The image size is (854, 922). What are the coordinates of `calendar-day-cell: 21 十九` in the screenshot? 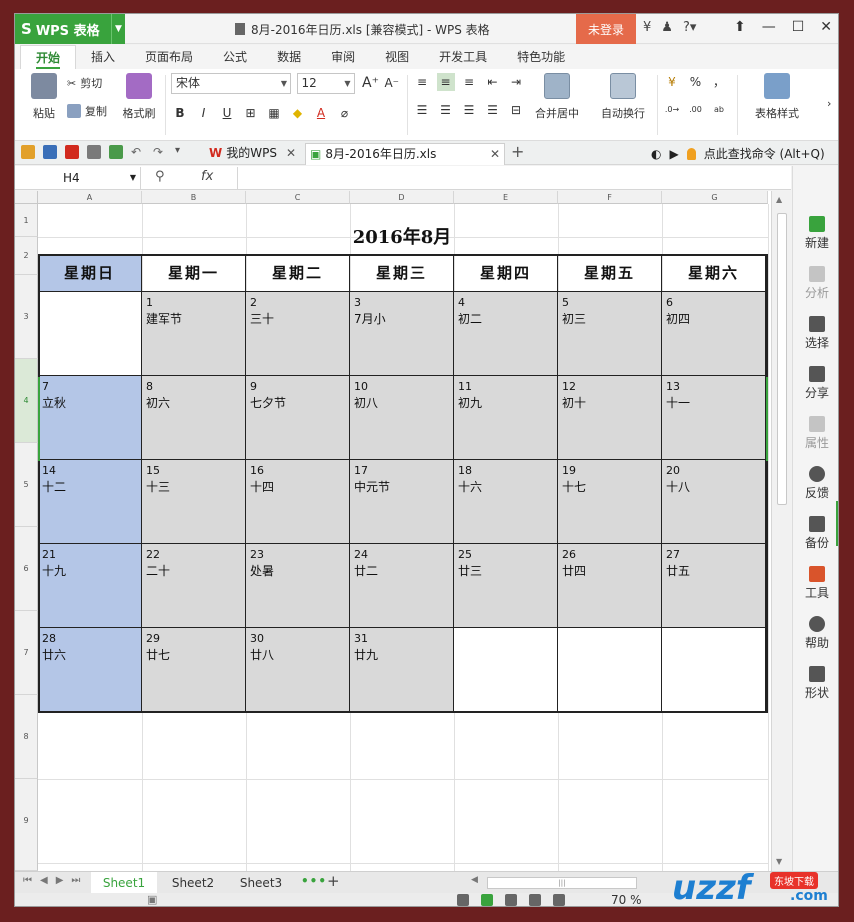 It's located at (90, 586).